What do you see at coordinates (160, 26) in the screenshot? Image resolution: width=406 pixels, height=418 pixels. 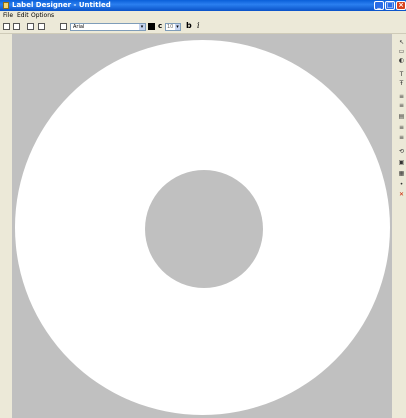 I see `font-size-icon: c` at bounding box center [160, 26].